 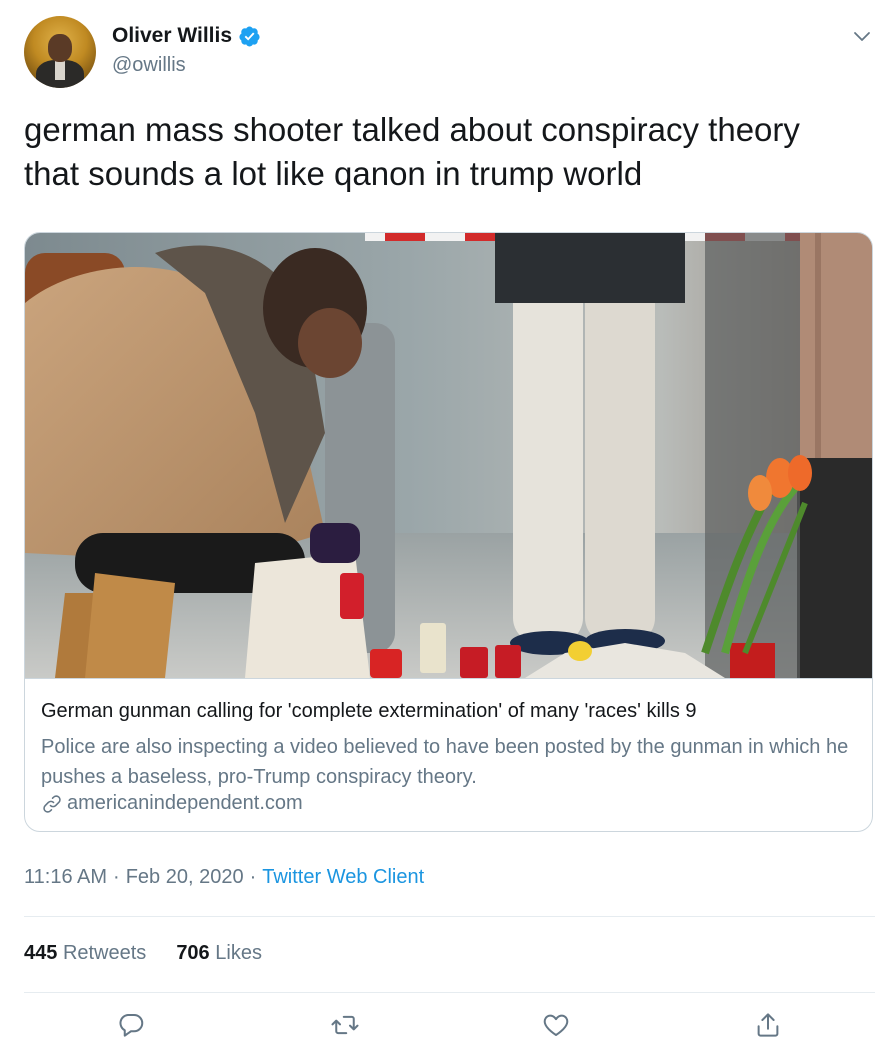 I want to click on retweets-stat: 445 Retweets, so click(x=85, y=953).